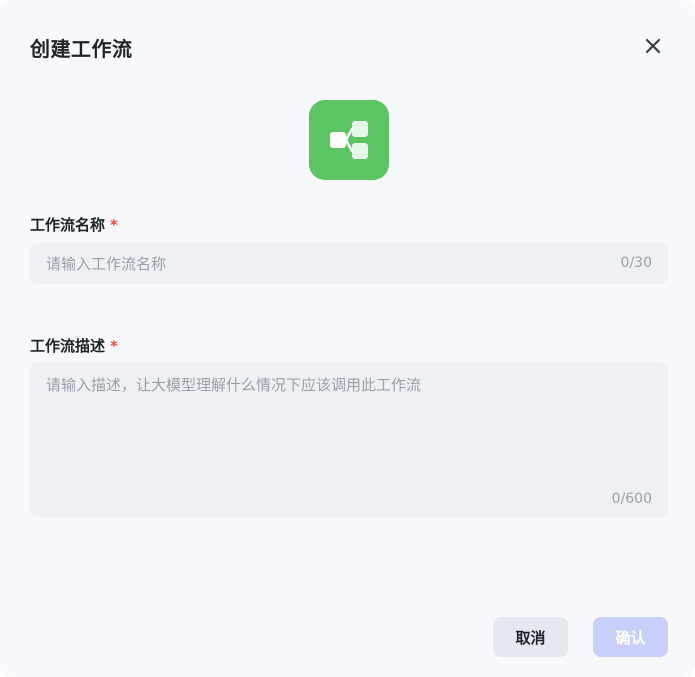 This screenshot has height=677, width=695. Describe the element at coordinates (631, 499) in the screenshot. I see `description-char-counter: 0/600` at that location.